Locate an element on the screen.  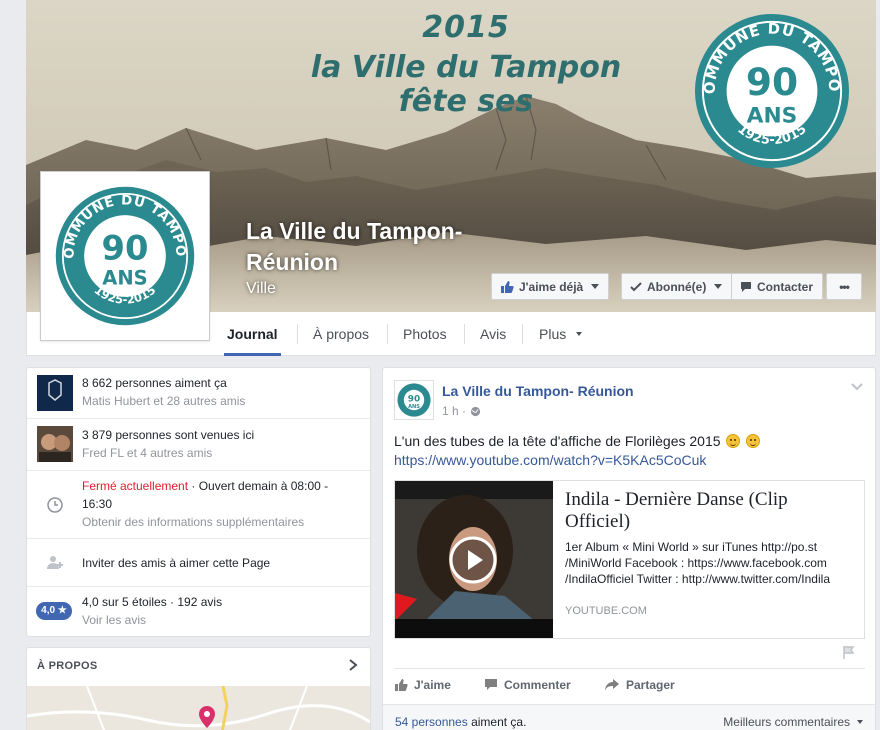
profile-picture: COMMUNE DU TAMPON 1925-2015 90 ANS is located at coordinates (125, 256).